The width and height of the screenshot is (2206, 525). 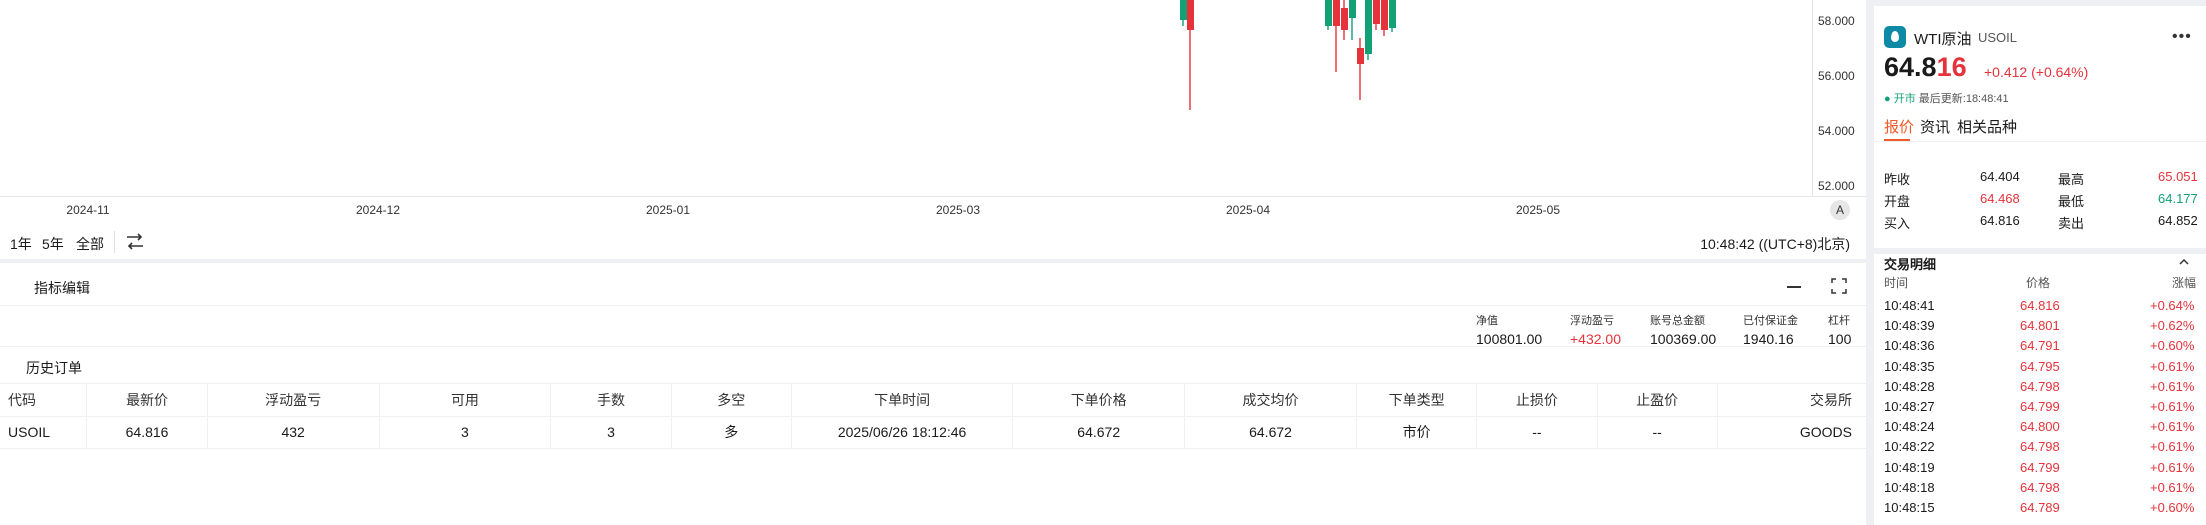 I want to click on price-tick: 56.000, so click(x=1836, y=76).